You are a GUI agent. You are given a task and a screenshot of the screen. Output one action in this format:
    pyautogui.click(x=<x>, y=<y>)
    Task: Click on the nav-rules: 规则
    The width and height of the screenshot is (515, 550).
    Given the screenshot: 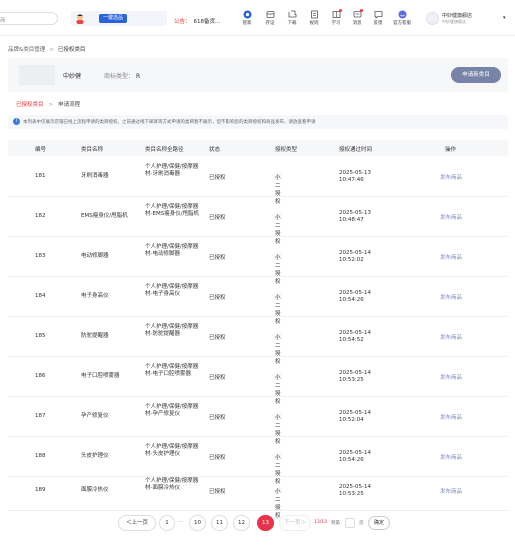 What is the action you would take?
    pyautogui.click(x=314, y=18)
    